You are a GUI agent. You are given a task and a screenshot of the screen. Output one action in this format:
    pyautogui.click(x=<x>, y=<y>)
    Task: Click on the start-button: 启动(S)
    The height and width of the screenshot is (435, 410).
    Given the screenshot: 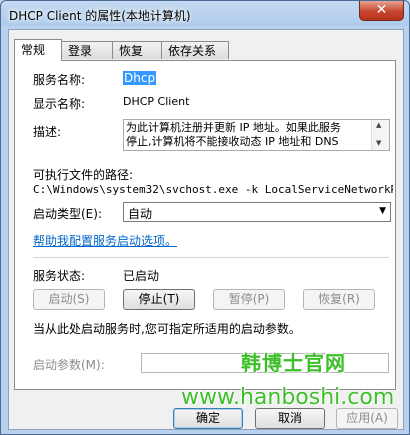 What is the action you would take?
    pyautogui.click(x=69, y=299)
    